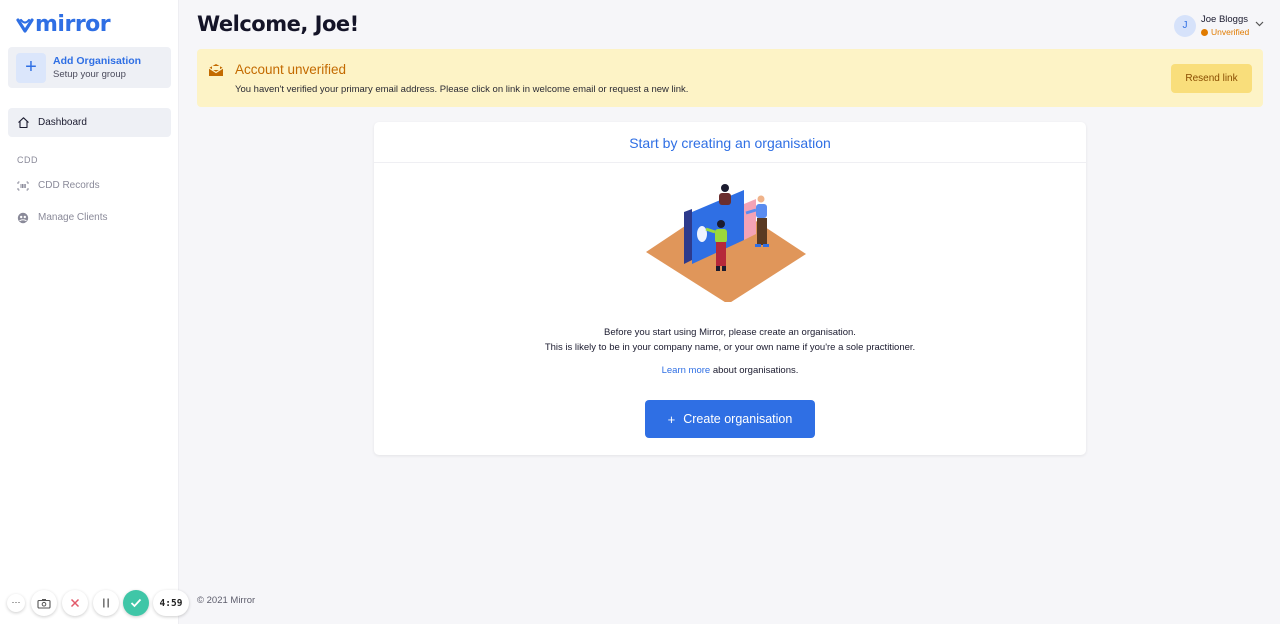  Describe the element at coordinates (1185, 26) in the screenshot. I see `avatar: J` at that location.